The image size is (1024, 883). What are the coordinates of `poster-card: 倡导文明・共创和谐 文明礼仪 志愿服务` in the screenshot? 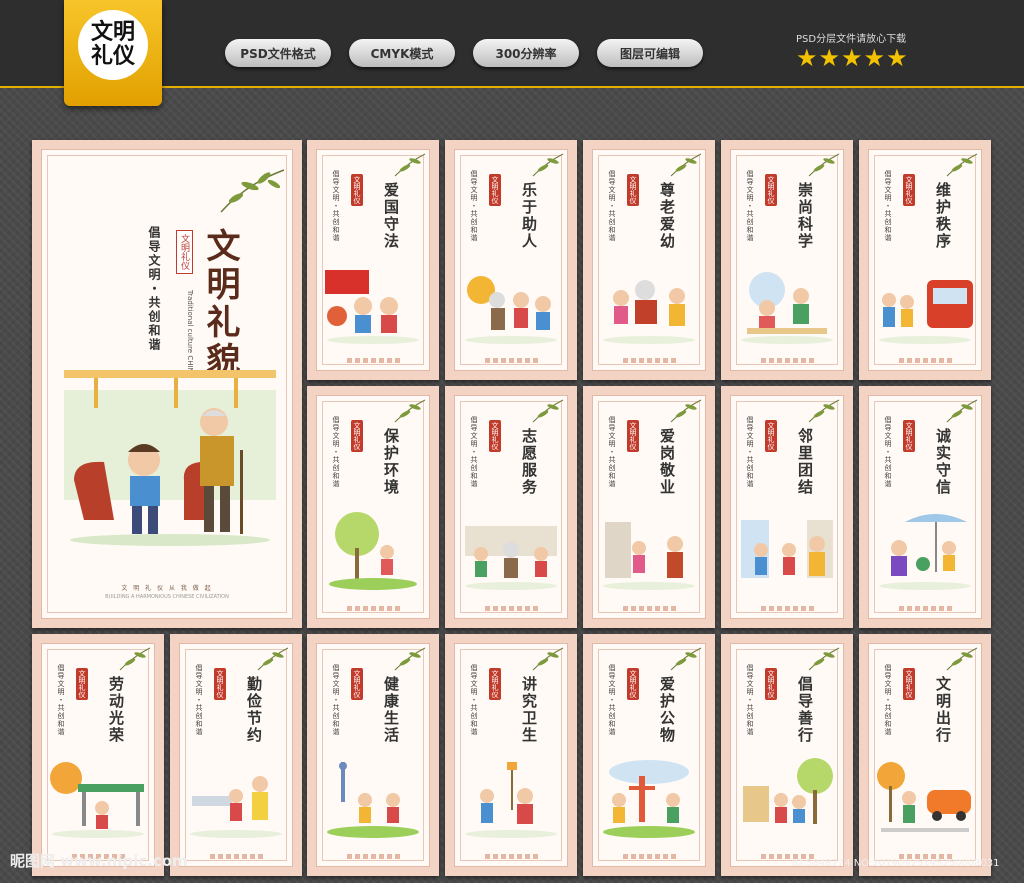 It's located at (511, 507).